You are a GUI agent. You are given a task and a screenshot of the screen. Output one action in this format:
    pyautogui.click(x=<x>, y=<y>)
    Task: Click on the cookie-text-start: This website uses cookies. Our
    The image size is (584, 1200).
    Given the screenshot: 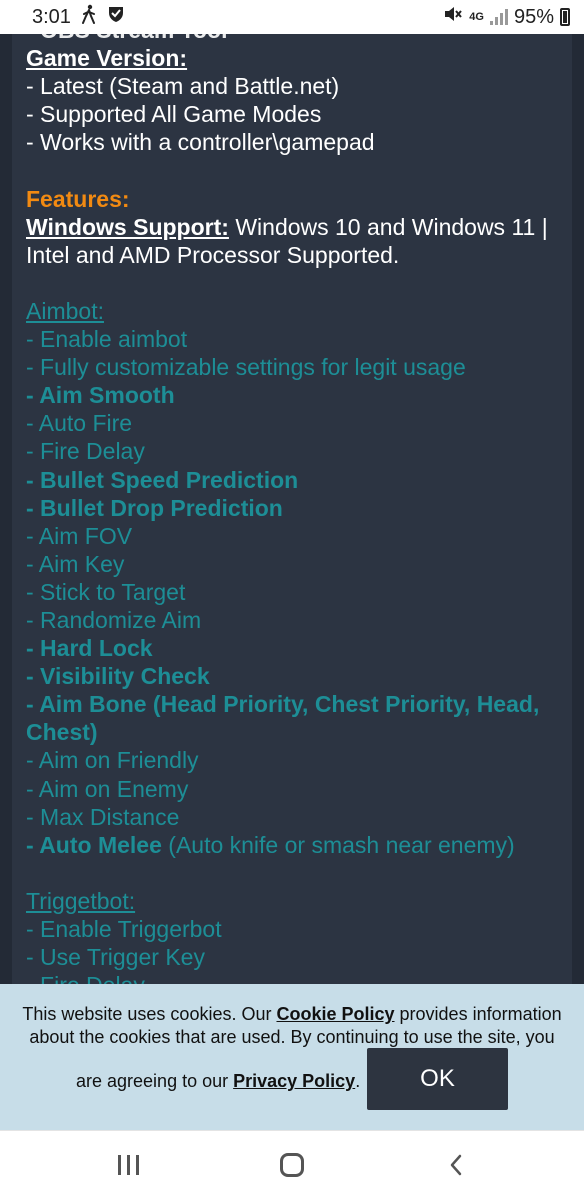 What is the action you would take?
    pyautogui.click(x=149, y=1014)
    